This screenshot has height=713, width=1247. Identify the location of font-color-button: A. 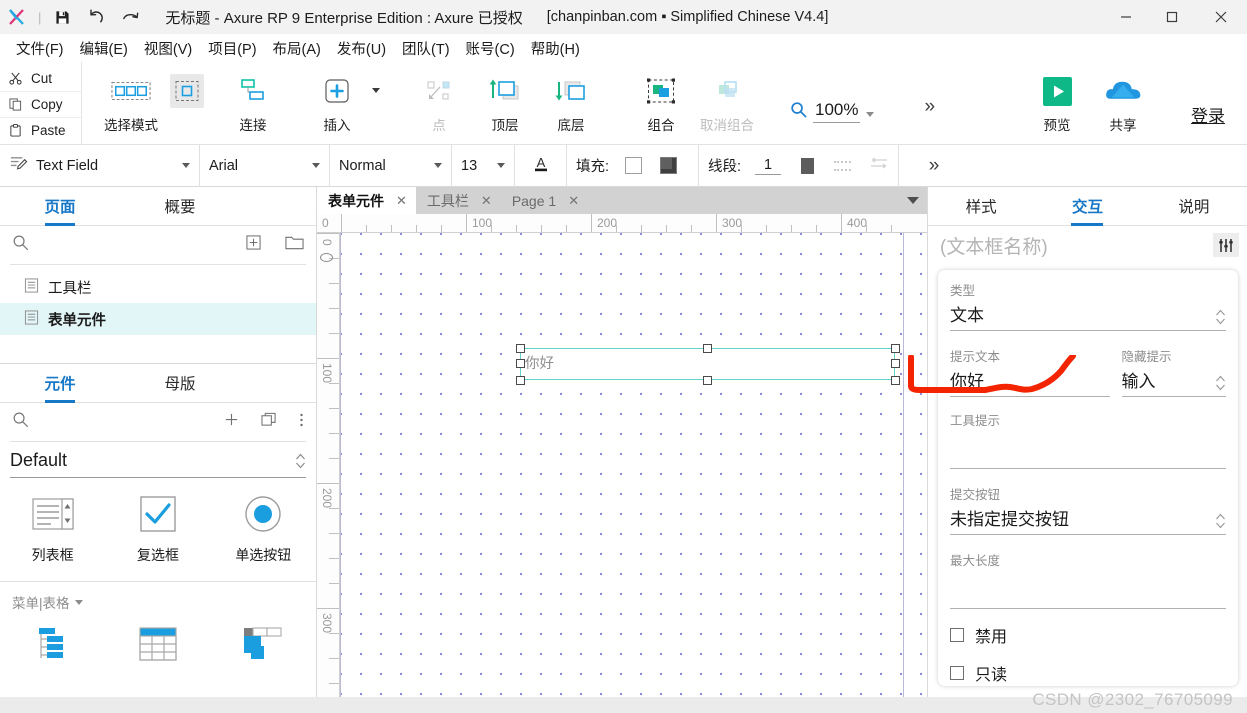
(541, 165).